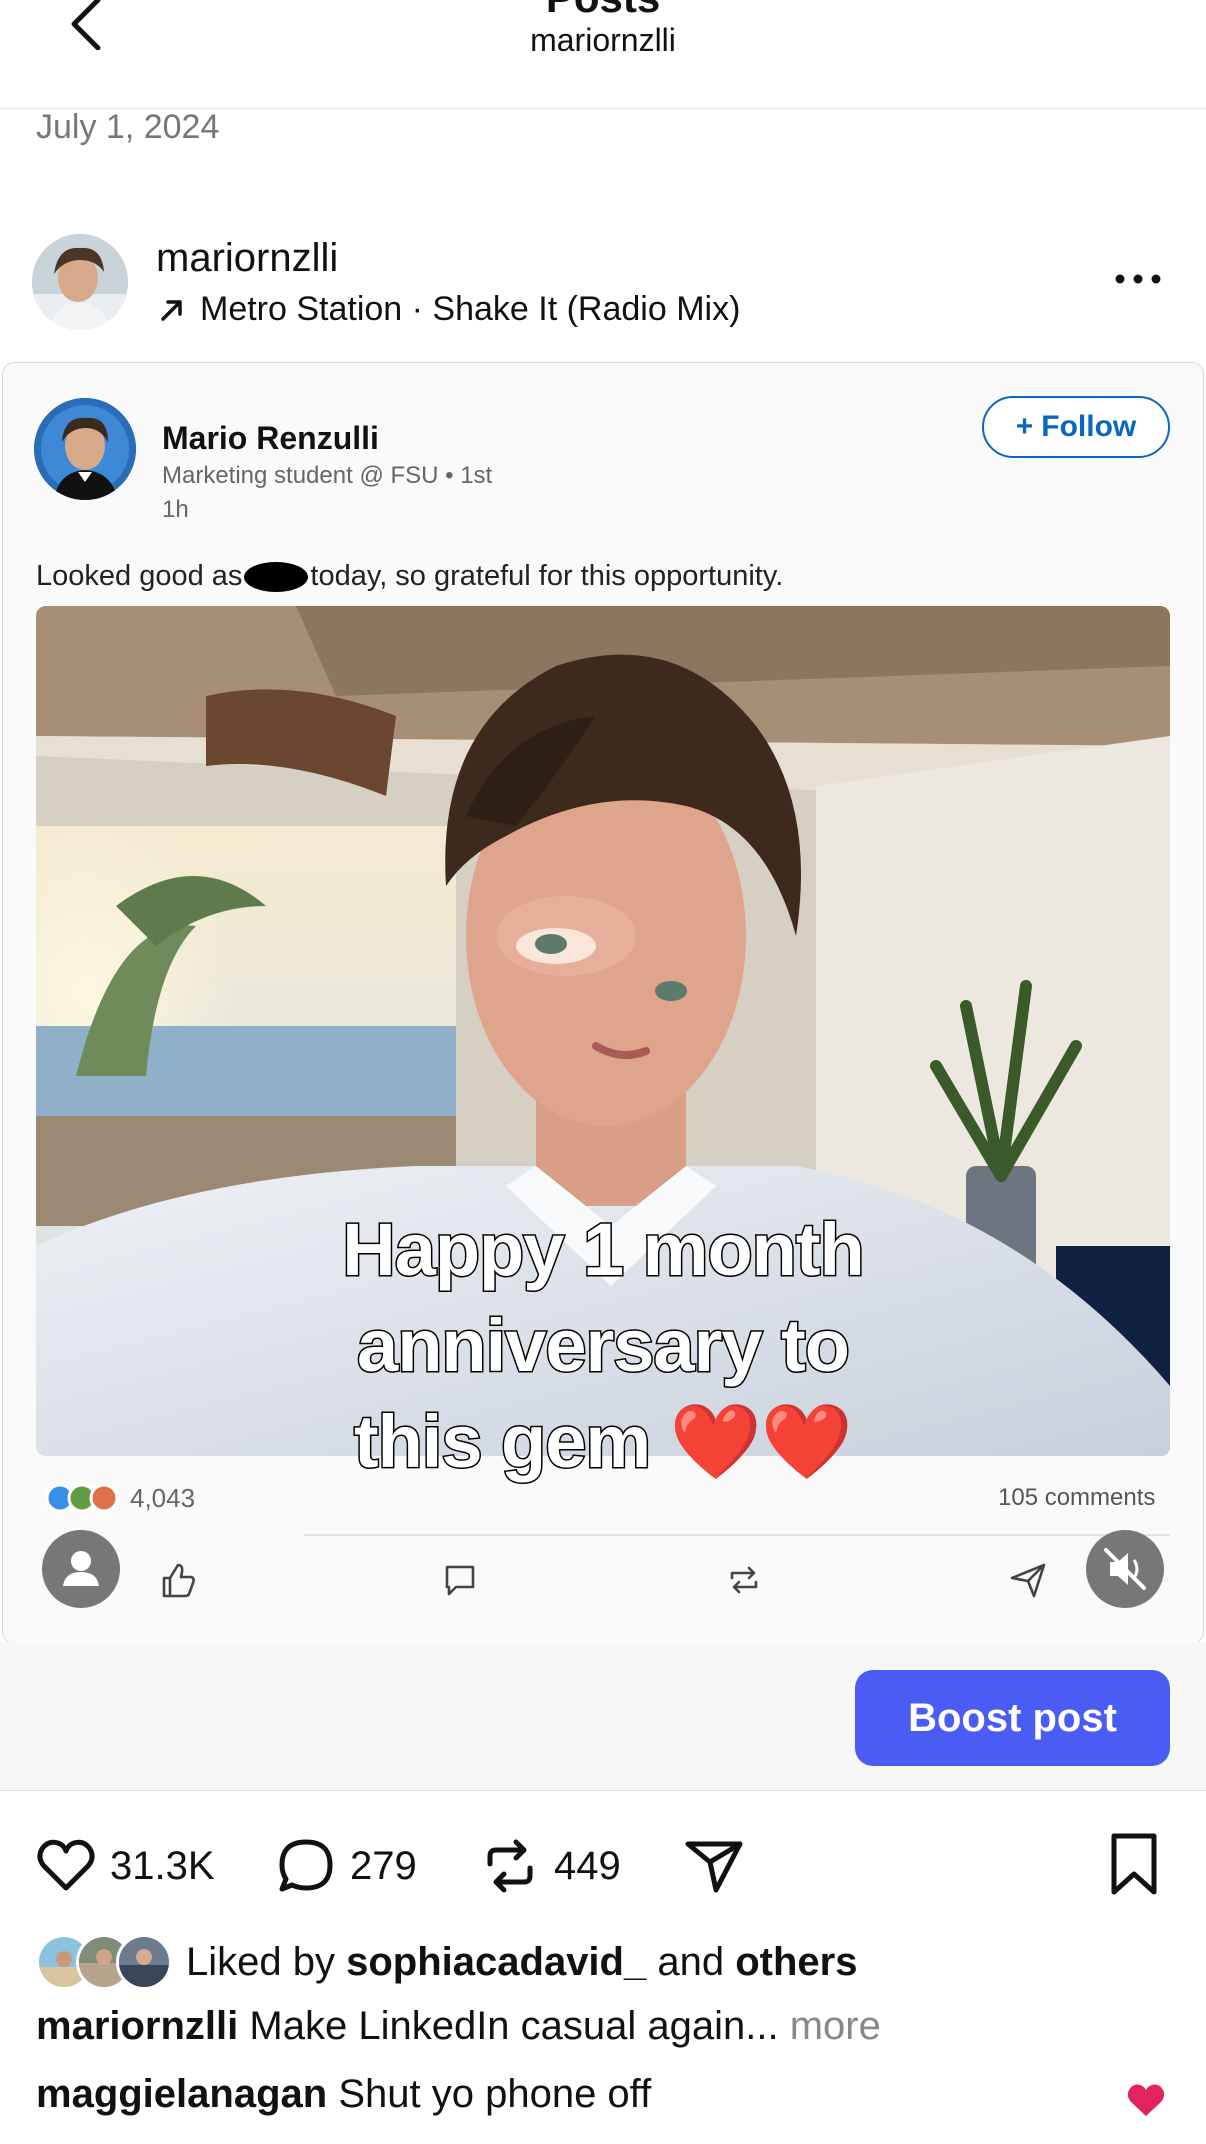 This screenshot has height=2144, width=1206. Describe the element at coordinates (549, 1866) in the screenshot. I see `repost-action: 449` at that location.